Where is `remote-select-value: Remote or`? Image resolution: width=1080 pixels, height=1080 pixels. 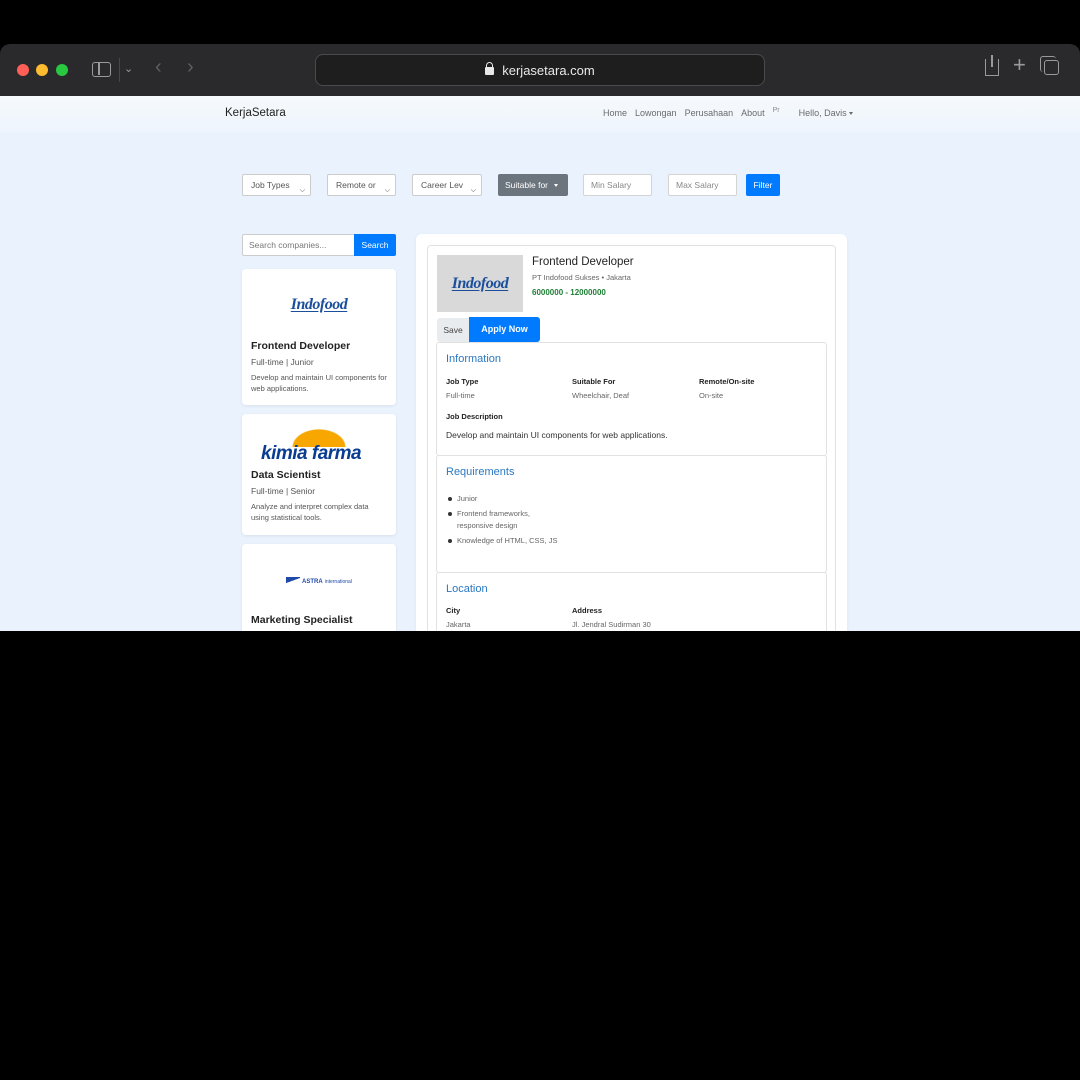 remote-select-value: Remote or is located at coordinates (356, 185).